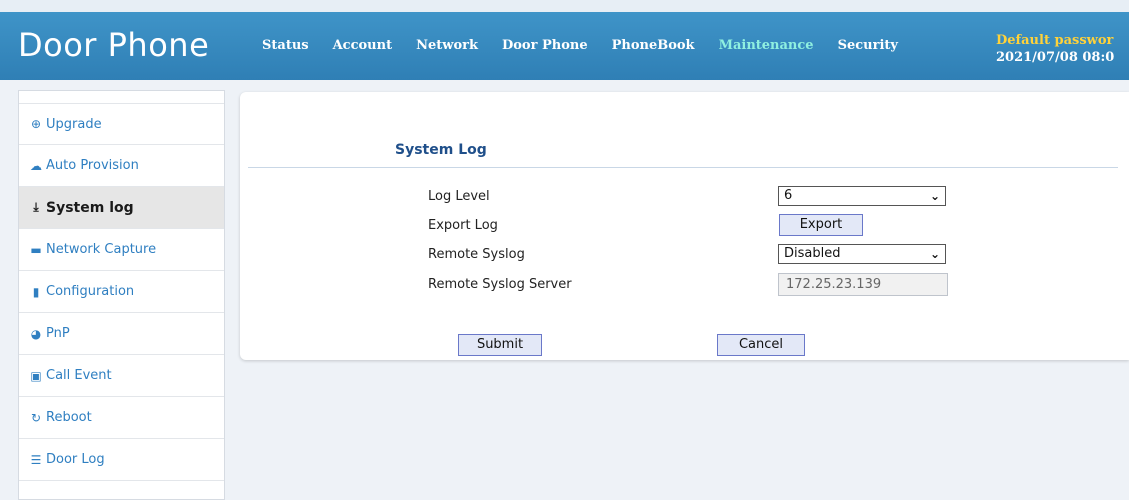  What do you see at coordinates (500, 345) in the screenshot?
I see `submit-button: Submit` at bounding box center [500, 345].